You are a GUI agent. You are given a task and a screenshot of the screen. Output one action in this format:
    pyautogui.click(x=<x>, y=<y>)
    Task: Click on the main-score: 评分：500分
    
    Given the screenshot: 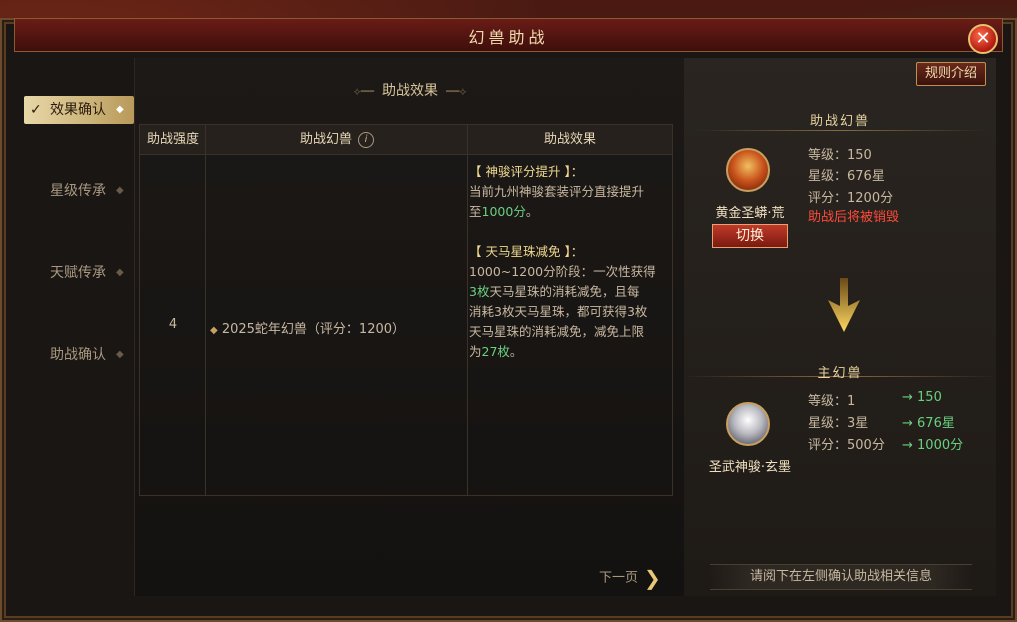 What is the action you would take?
    pyautogui.click(x=846, y=445)
    